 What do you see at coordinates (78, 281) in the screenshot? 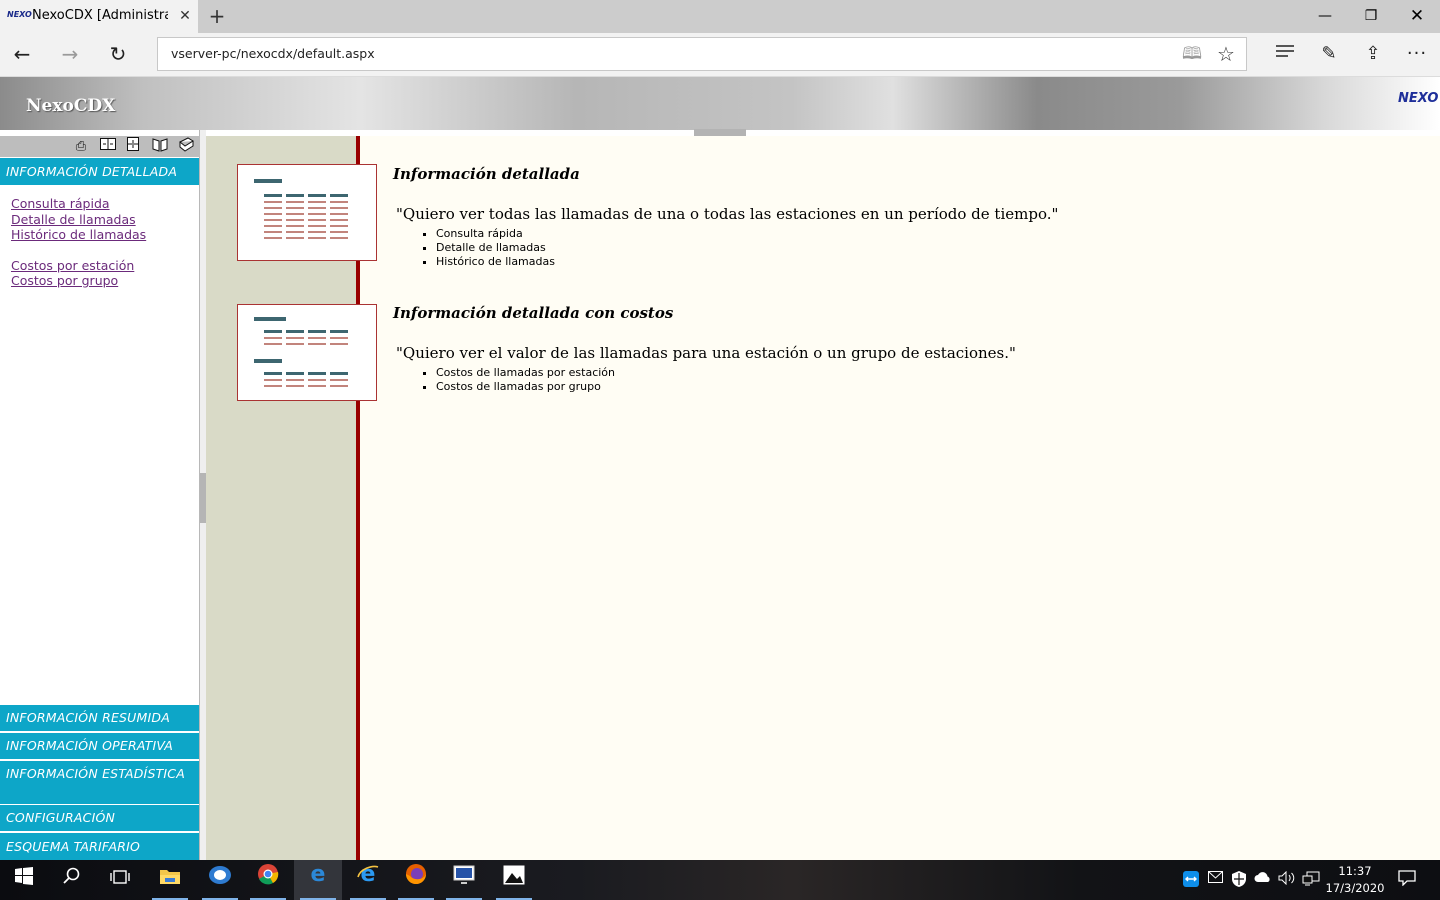
I see `link-costos-grupo: Costos por grupo` at bounding box center [78, 281].